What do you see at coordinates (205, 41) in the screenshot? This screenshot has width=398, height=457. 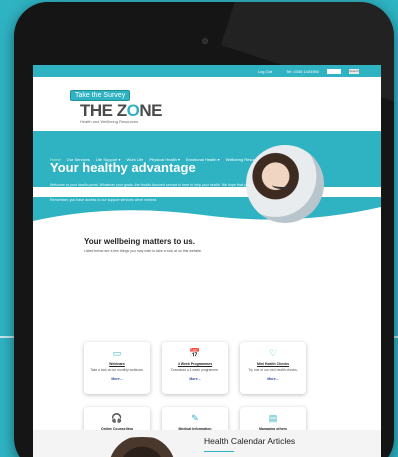 I see `camera-icon` at bounding box center [205, 41].